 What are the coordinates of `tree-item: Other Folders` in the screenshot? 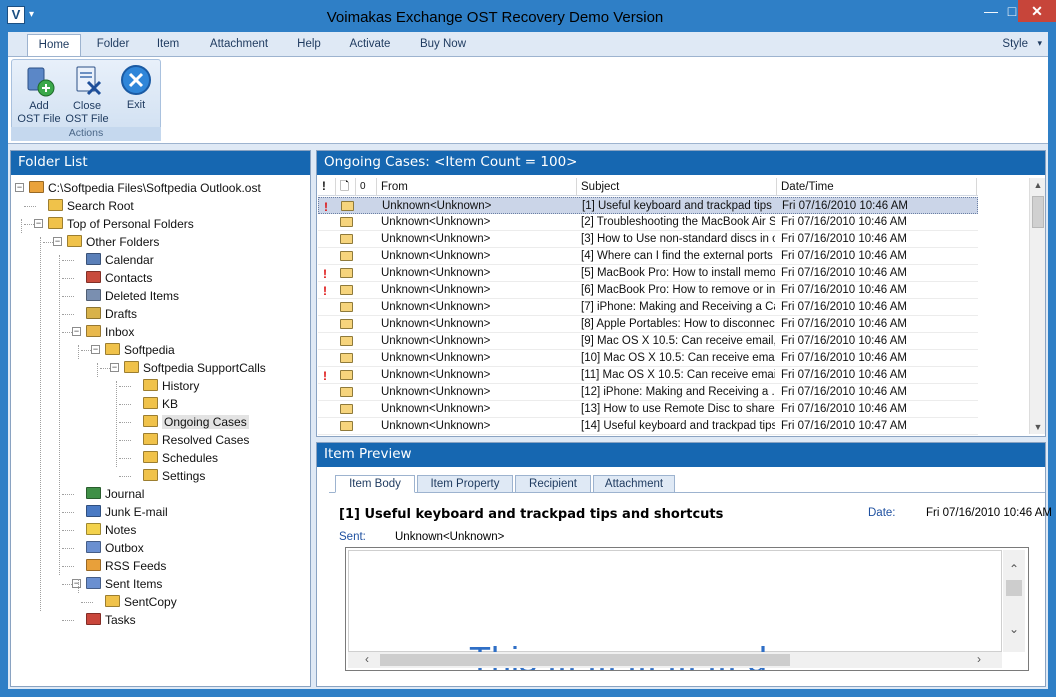 It's located at (113, 242).